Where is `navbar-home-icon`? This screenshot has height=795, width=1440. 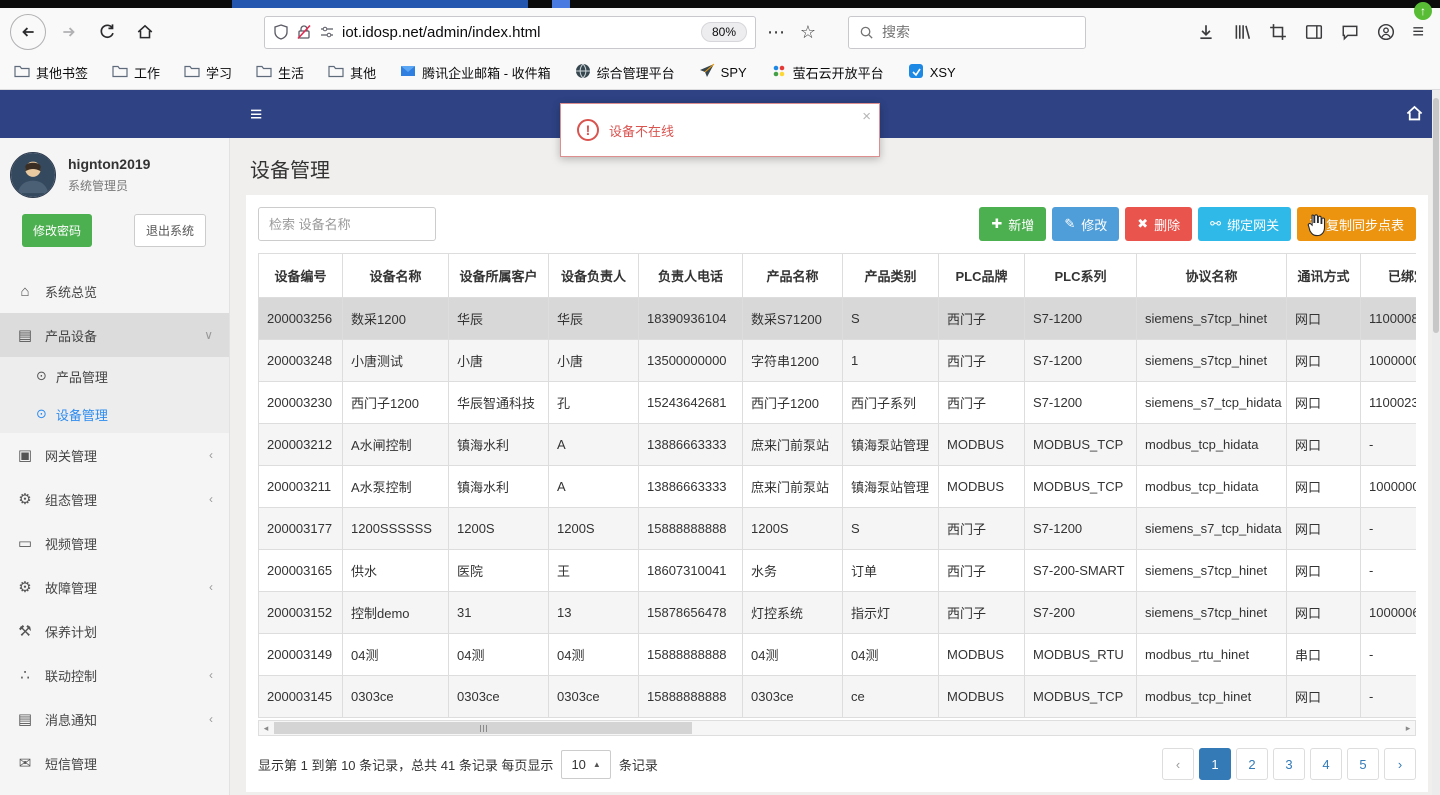
navbar-home-icon is located at coordinates (1414, 116).